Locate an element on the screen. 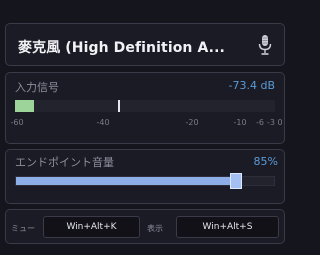 The width and height of the screenshot is (320, 255). show-hotkey-field: Win+Alt+S is located at coordinates (227, 227).